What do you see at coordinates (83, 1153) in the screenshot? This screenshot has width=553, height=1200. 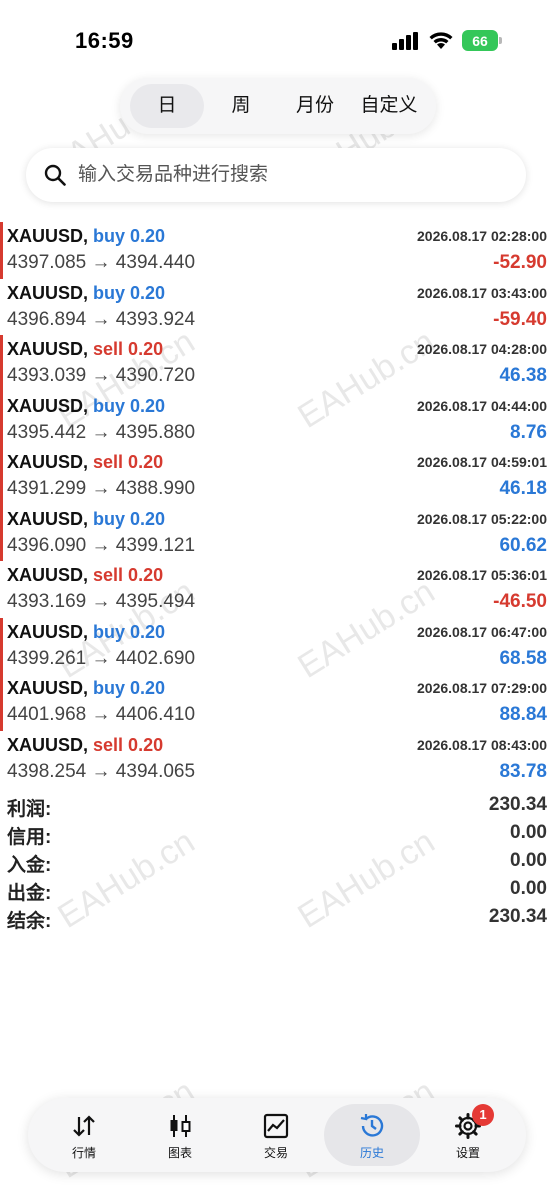 I see `nav-label: 行情` at bounding box center [83, 1153].